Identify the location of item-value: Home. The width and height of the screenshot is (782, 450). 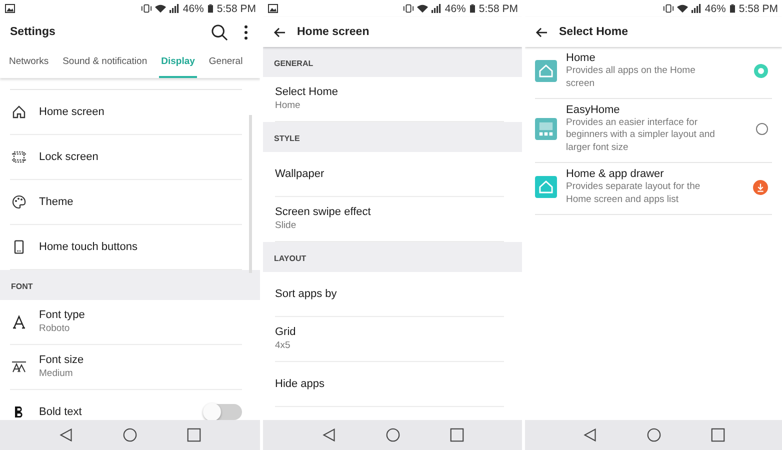
(288, 106).